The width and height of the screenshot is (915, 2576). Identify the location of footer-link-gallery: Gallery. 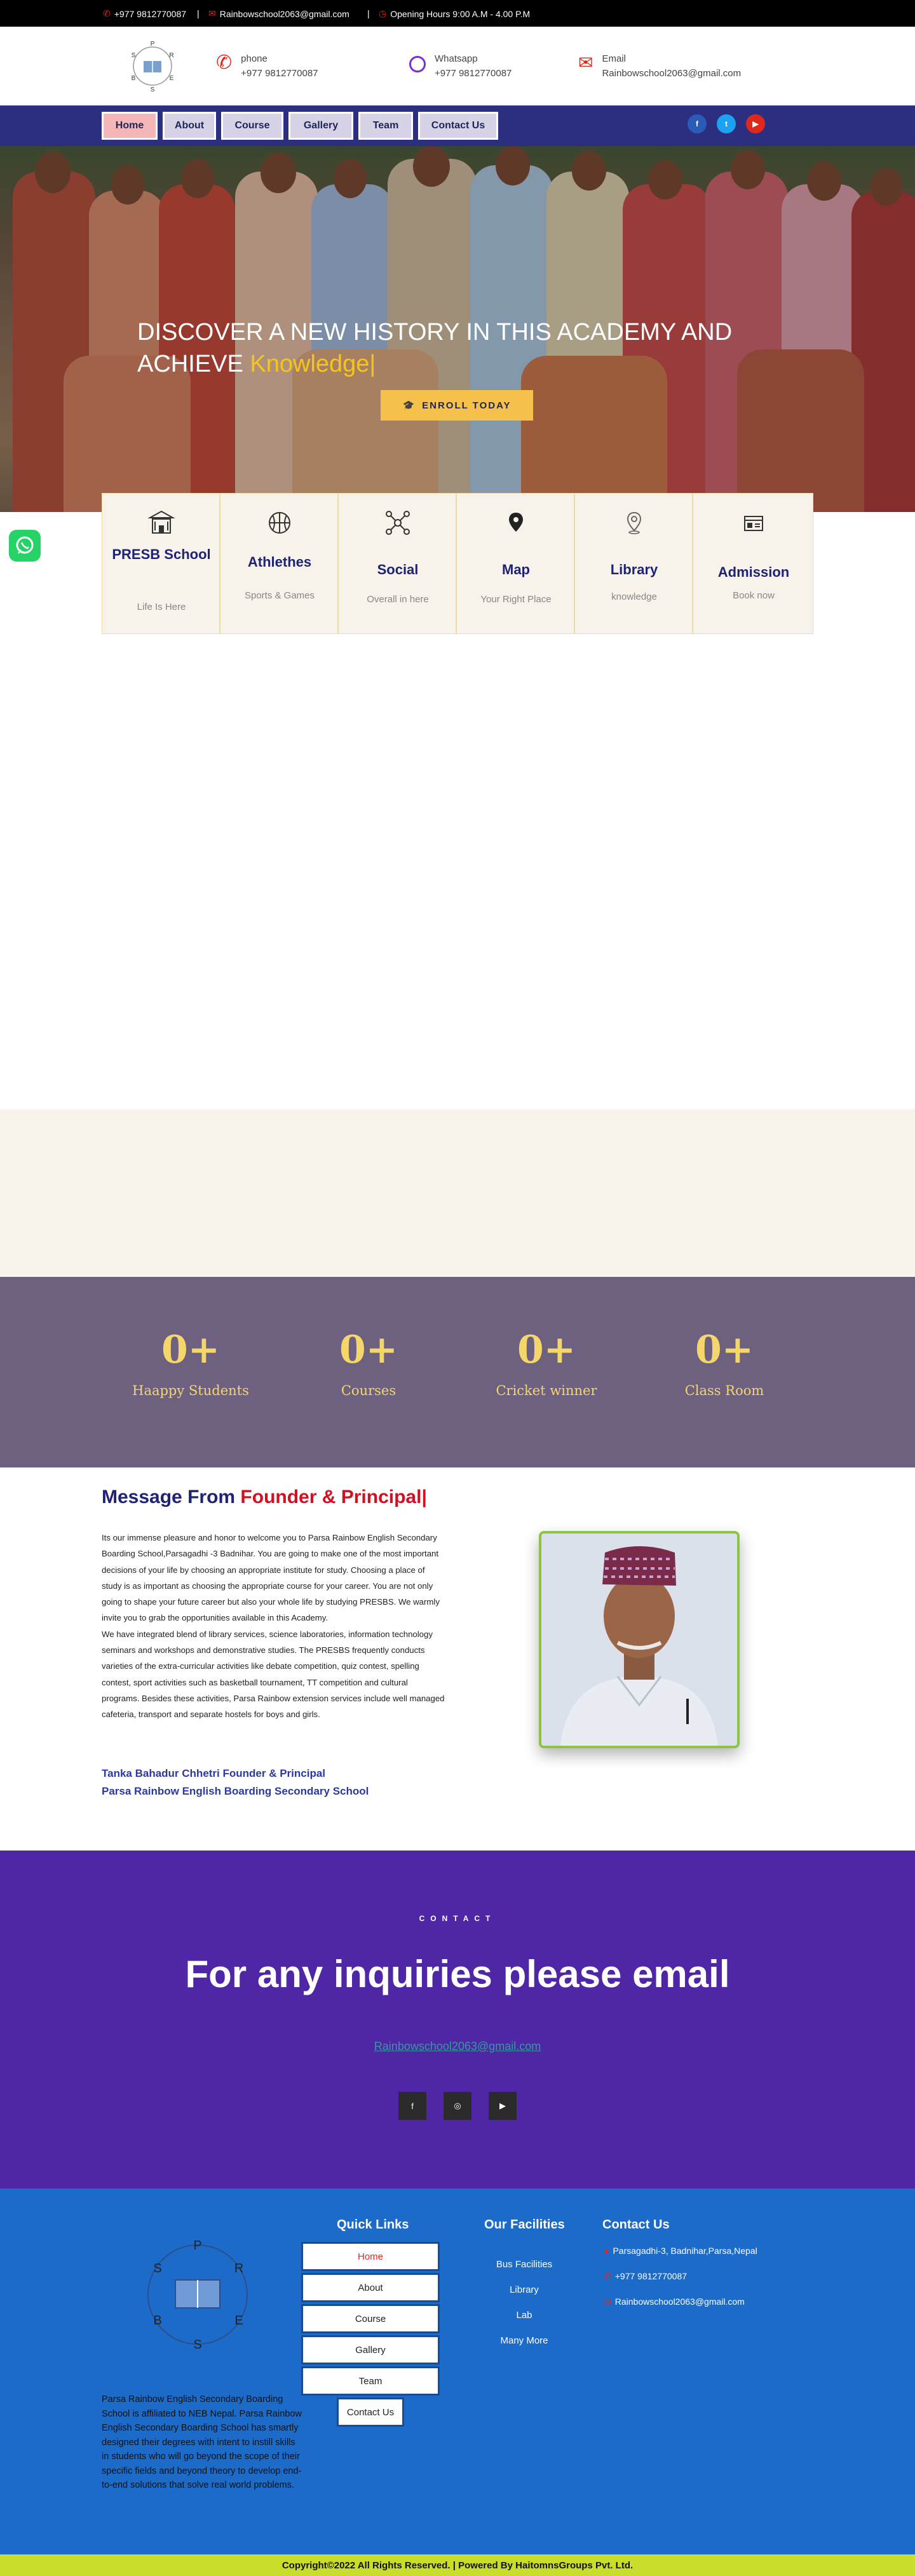
(370, 2349).